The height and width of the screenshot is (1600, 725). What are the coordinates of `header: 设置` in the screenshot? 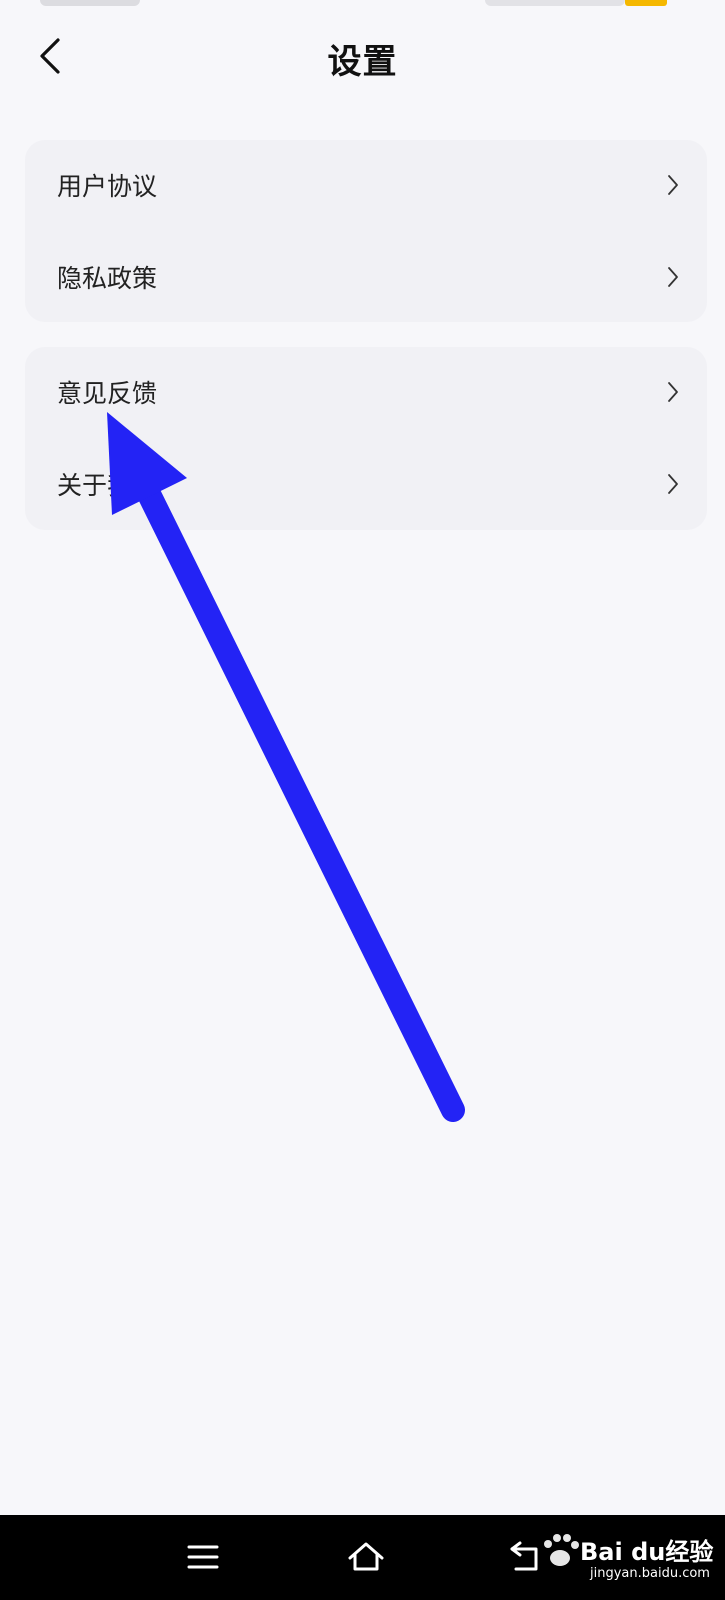 It's located at (362, 57).